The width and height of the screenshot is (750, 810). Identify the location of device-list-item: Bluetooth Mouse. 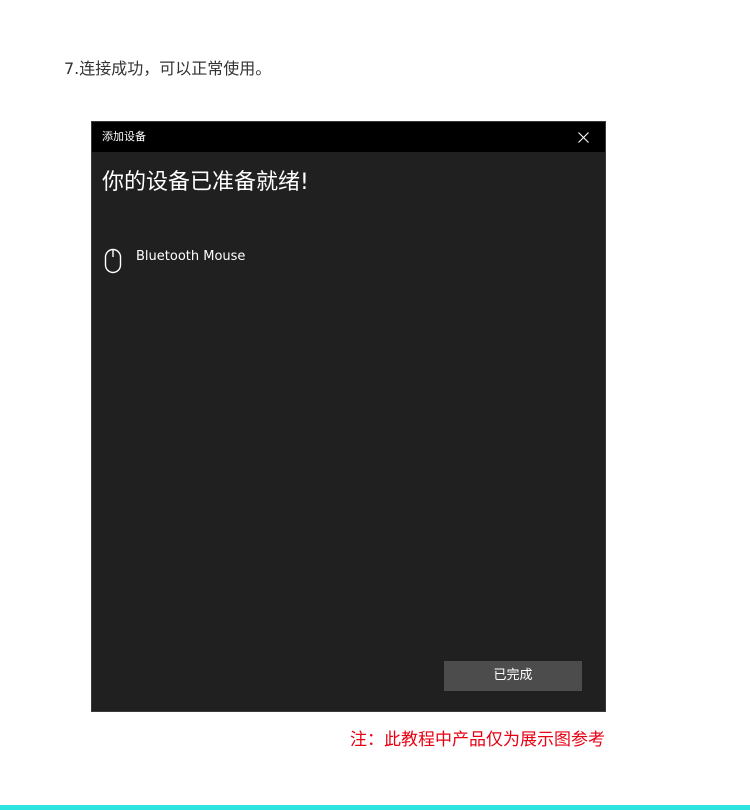
(252, 261).